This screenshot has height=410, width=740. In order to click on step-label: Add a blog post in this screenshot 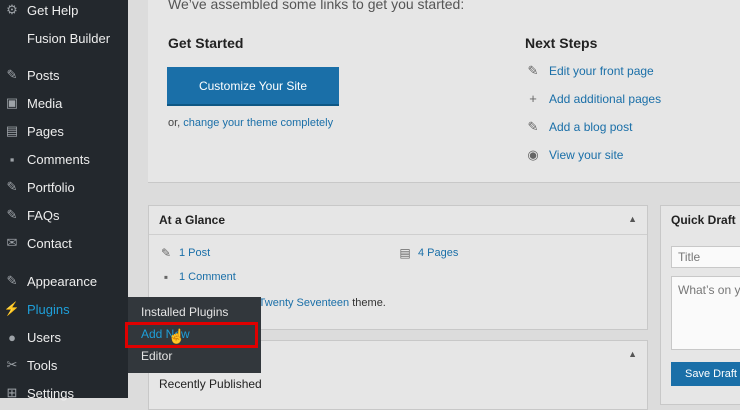, I will do `click(591, 127)`.